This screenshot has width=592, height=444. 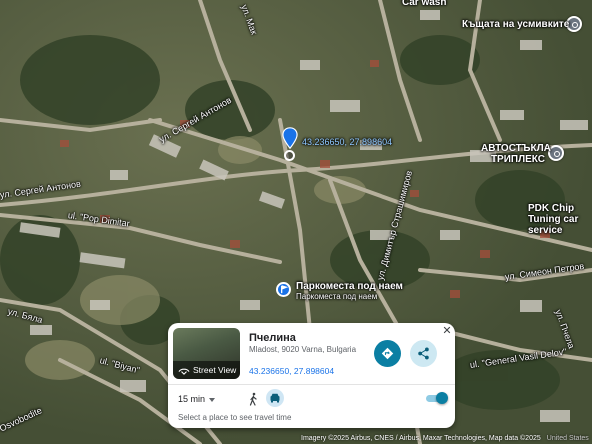 I want to click on poi-label-avtostakla: АВТОСТЪКЛА ТРИПЛЕКС, so click(x=516, y=154).